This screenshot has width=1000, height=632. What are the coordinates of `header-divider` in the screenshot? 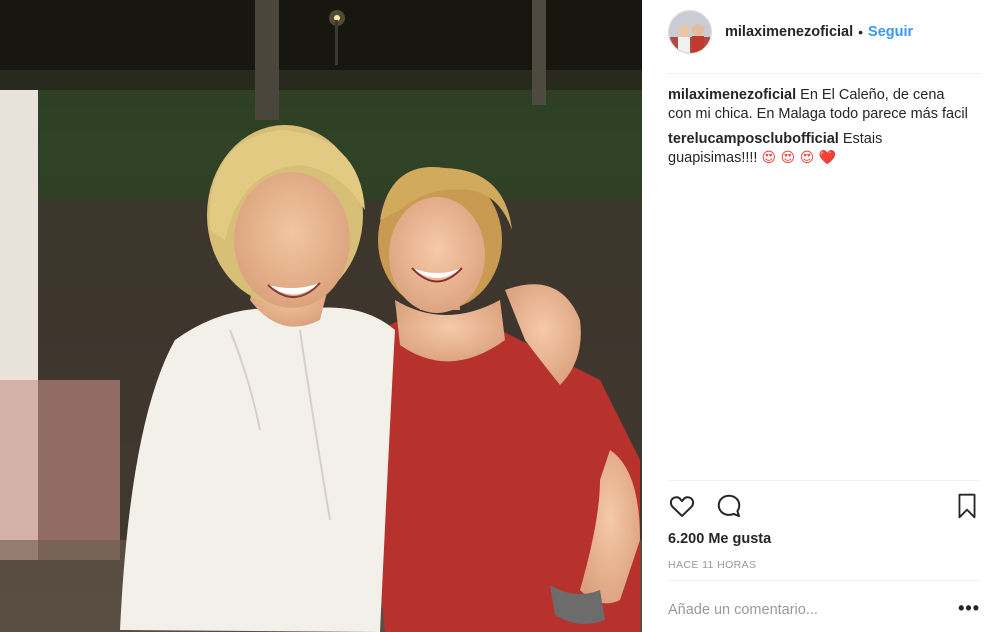 It's located at (824, 73).